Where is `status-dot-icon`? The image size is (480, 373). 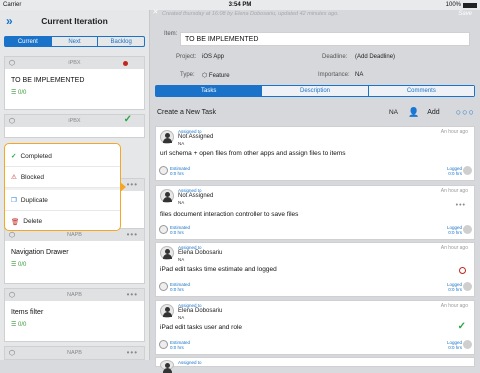
status-dot-icon is located at coordinates (125, 63).